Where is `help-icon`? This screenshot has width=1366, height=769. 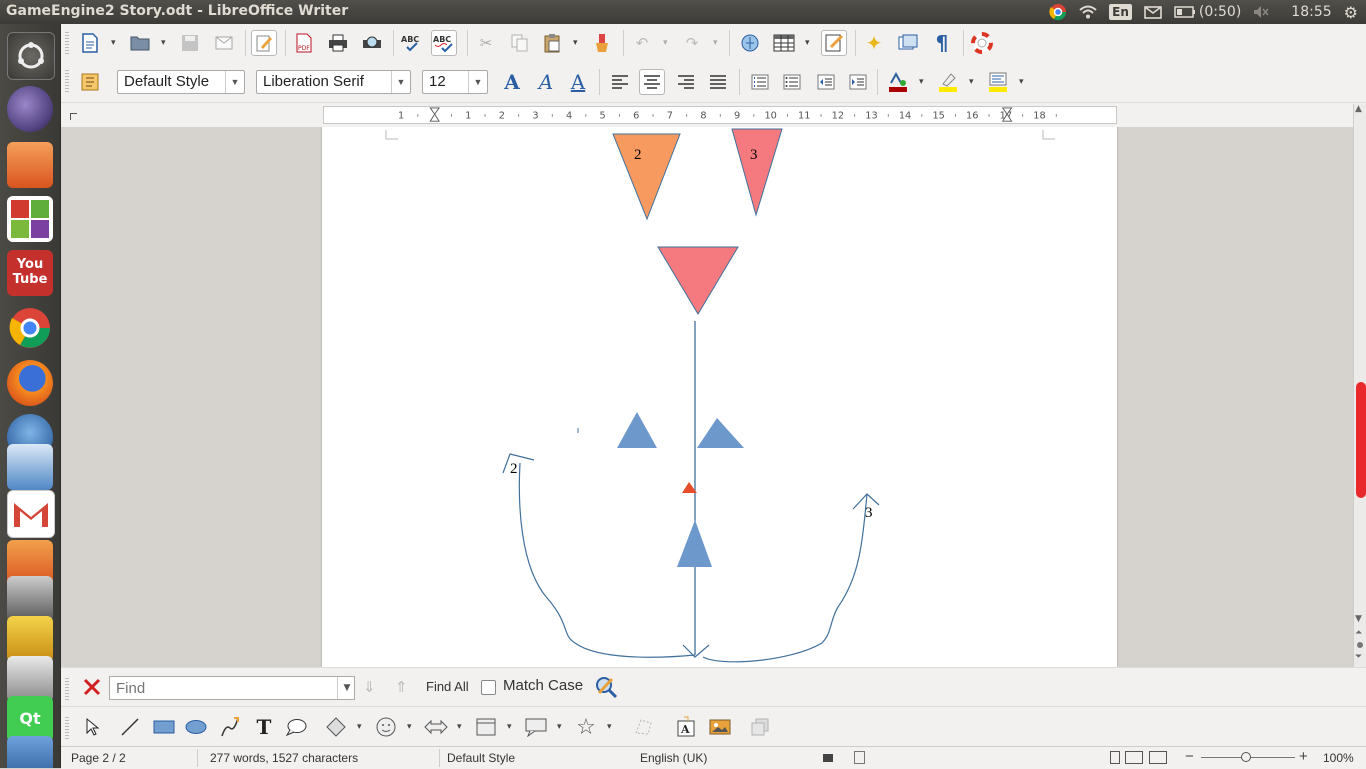
help-icon is located at coordinates (982, 43).